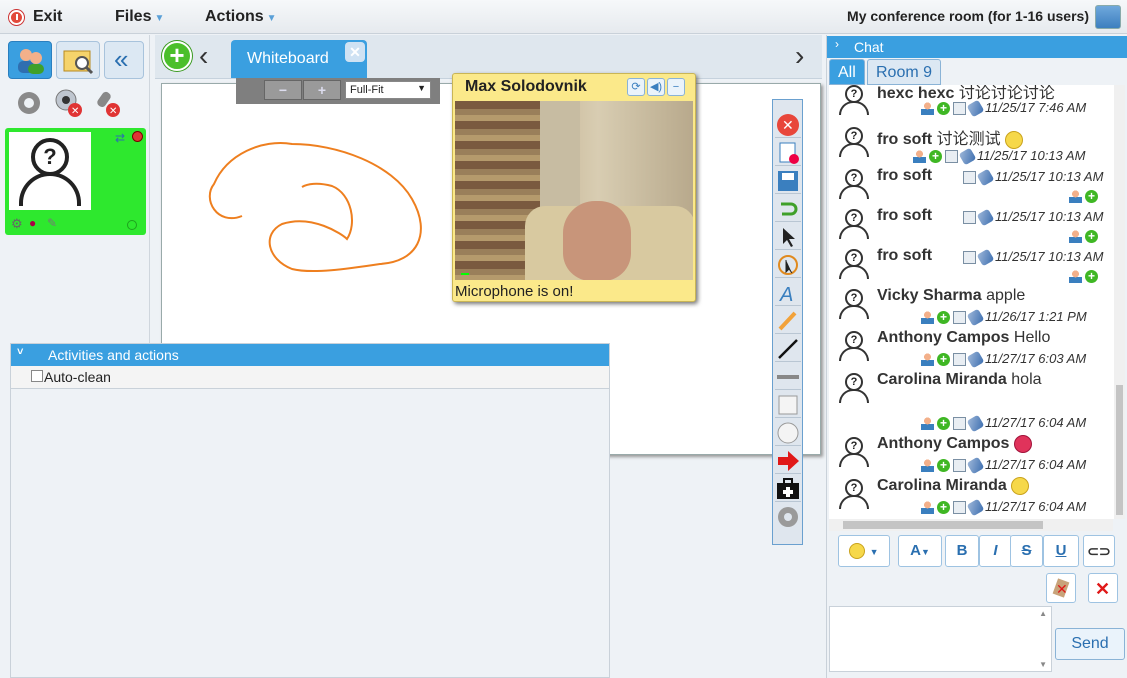 This screenshot has width=1127, height=678. What do you see at coordinates (788, 321) in the screenshot?
I see `pencil-tool` at bounding box center [788, 321].